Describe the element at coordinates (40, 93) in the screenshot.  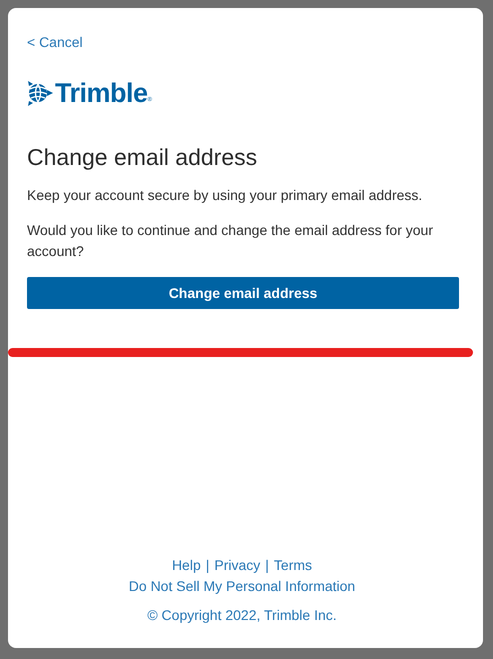
I see `globe-icon` at that location.